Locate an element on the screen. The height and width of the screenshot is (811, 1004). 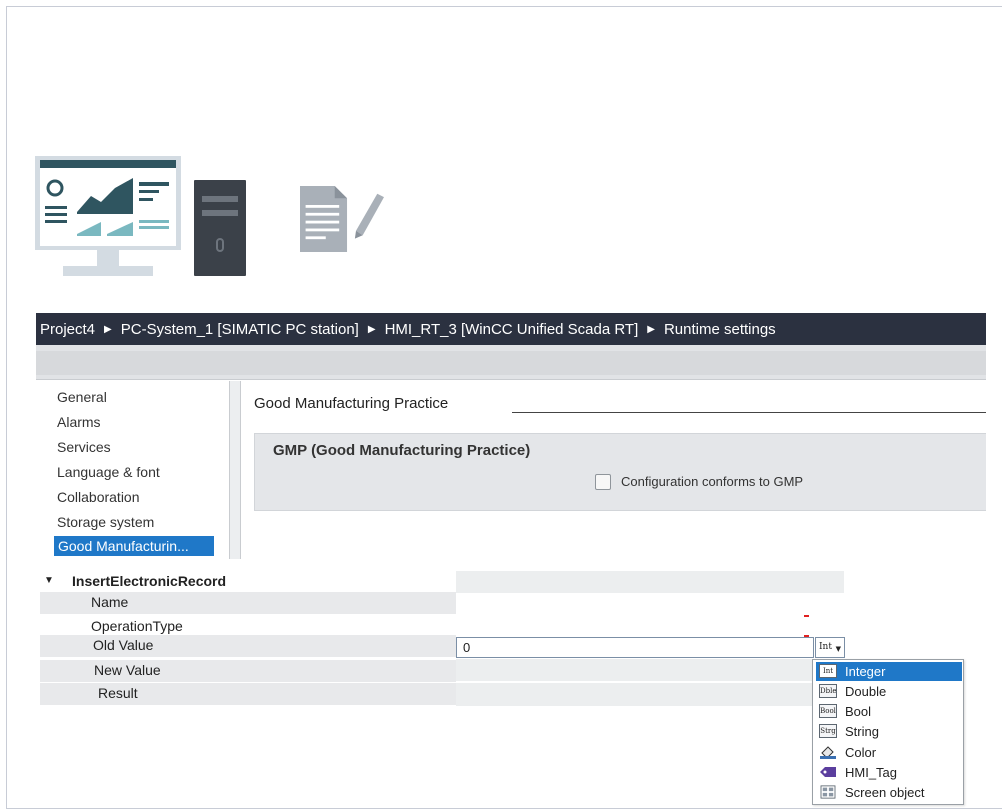
breadcrumb-item-pc-system: PC-System_1 [SIMATIC PC station] is located at coordinates (240, 329).